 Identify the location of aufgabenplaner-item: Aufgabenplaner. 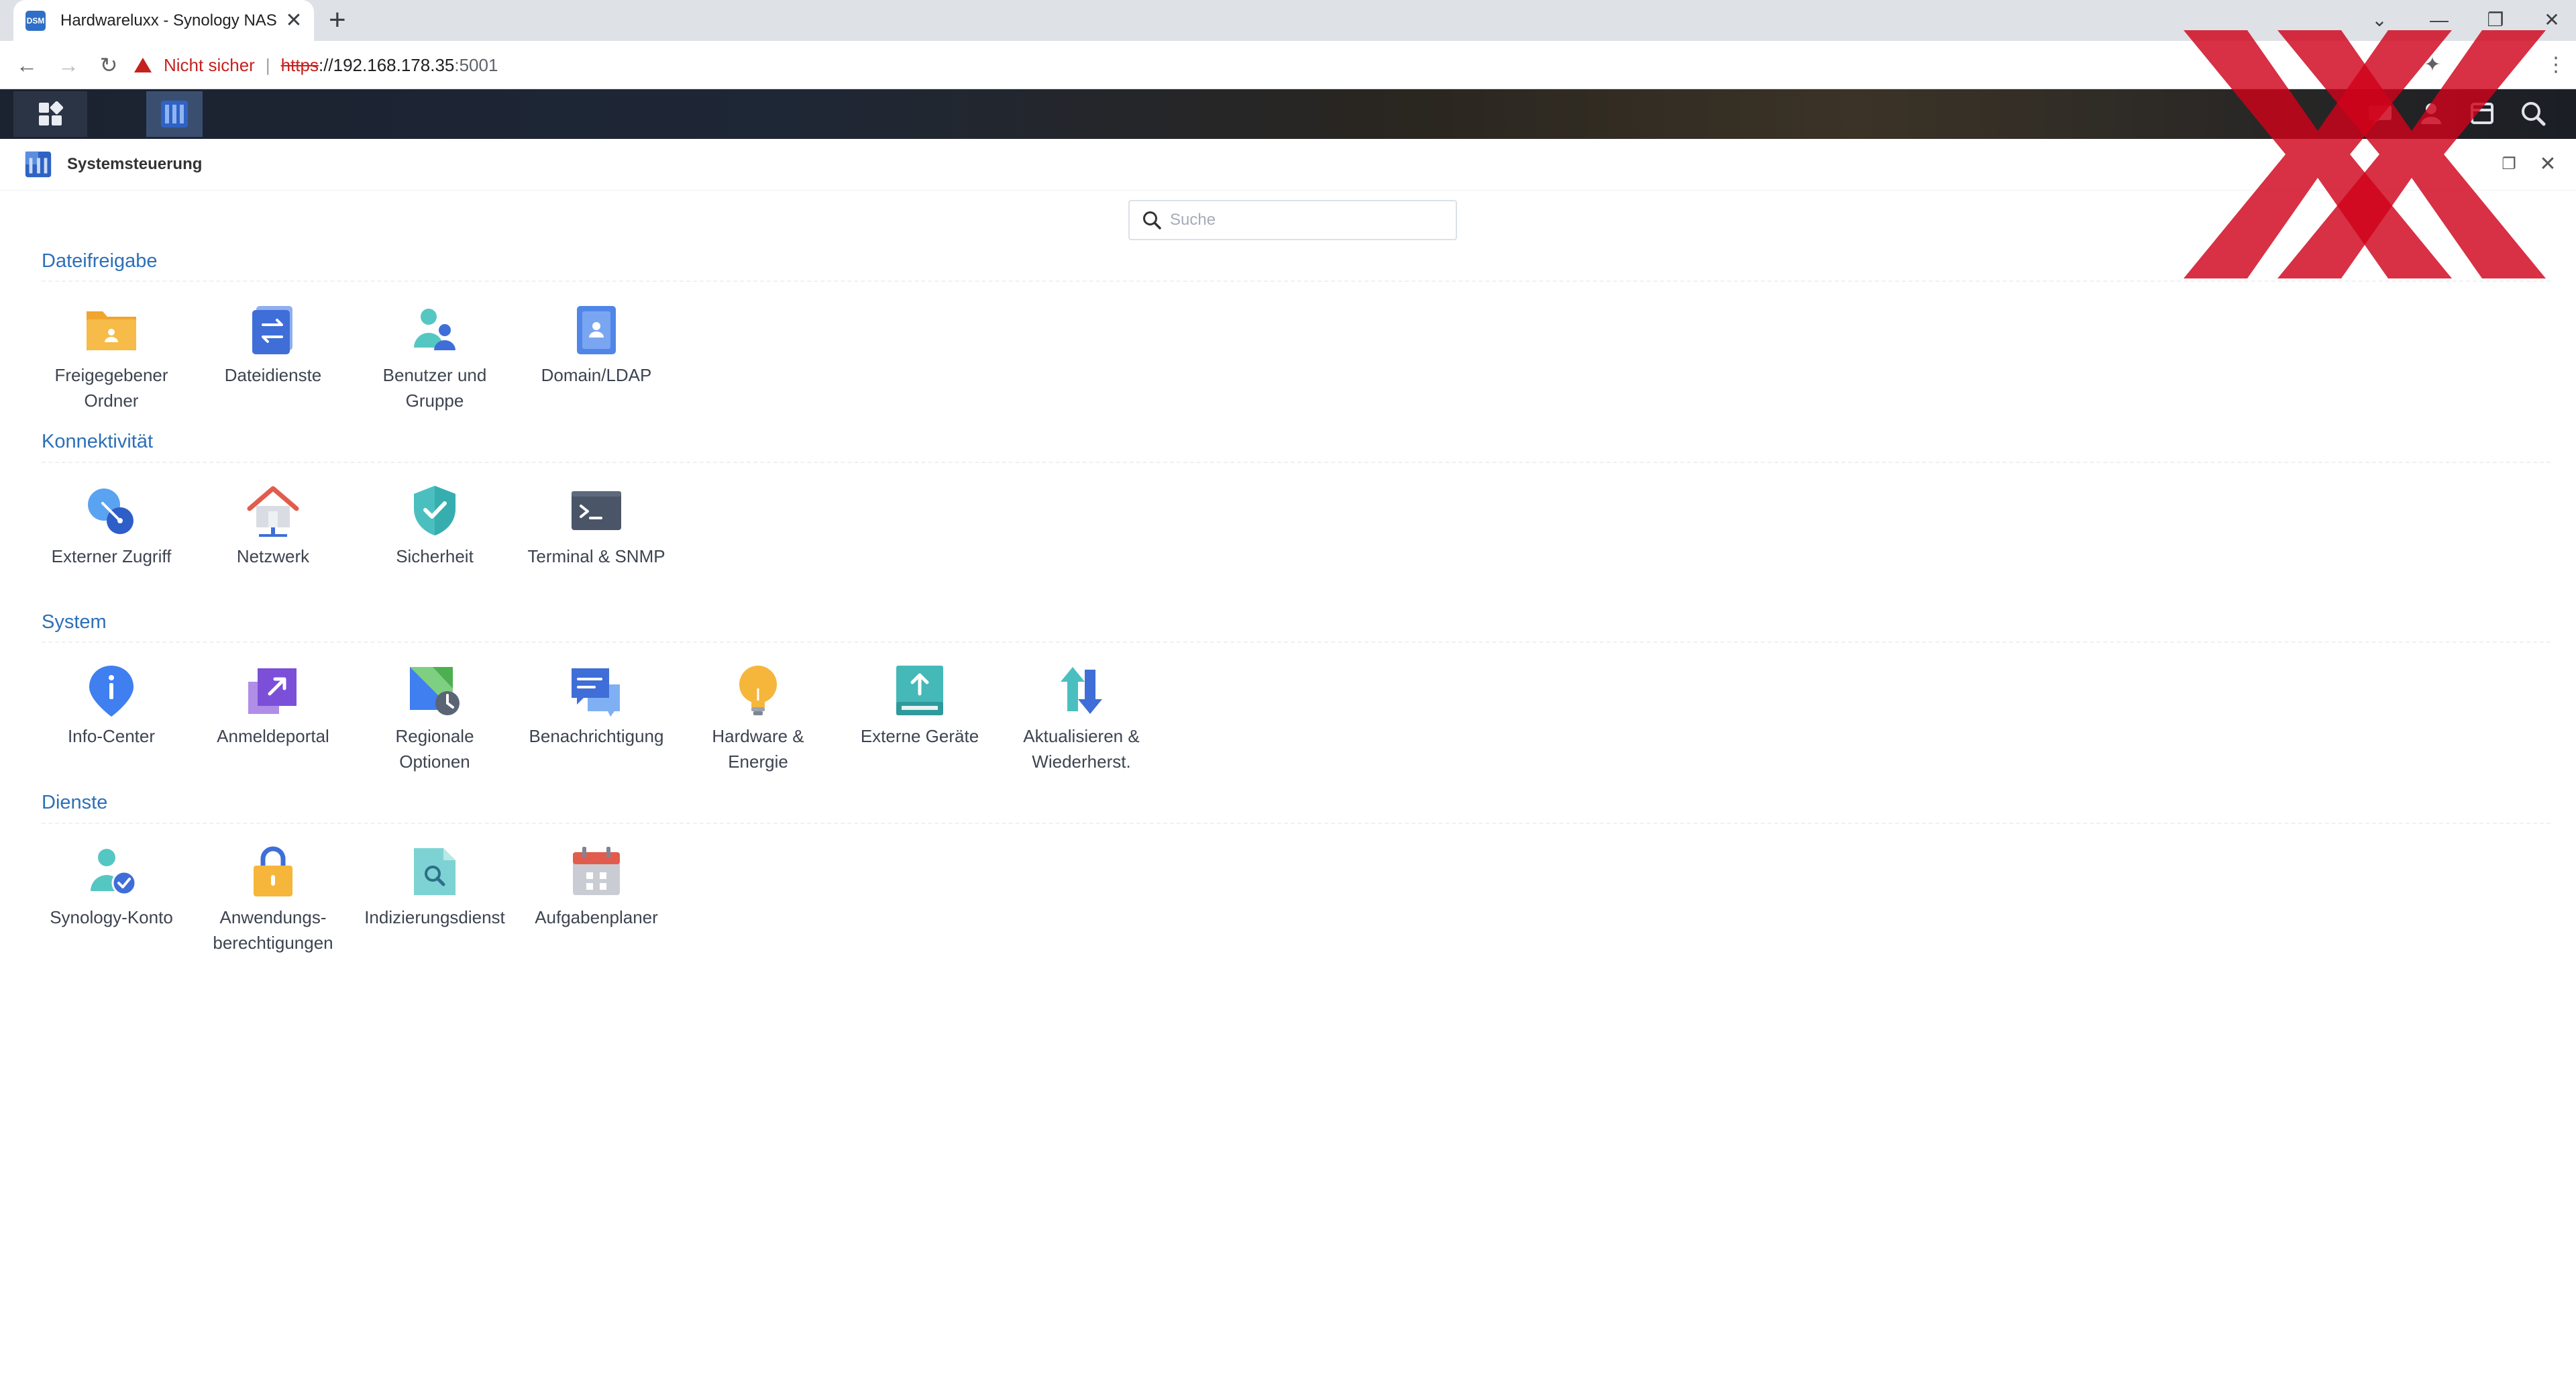
(596, 886).